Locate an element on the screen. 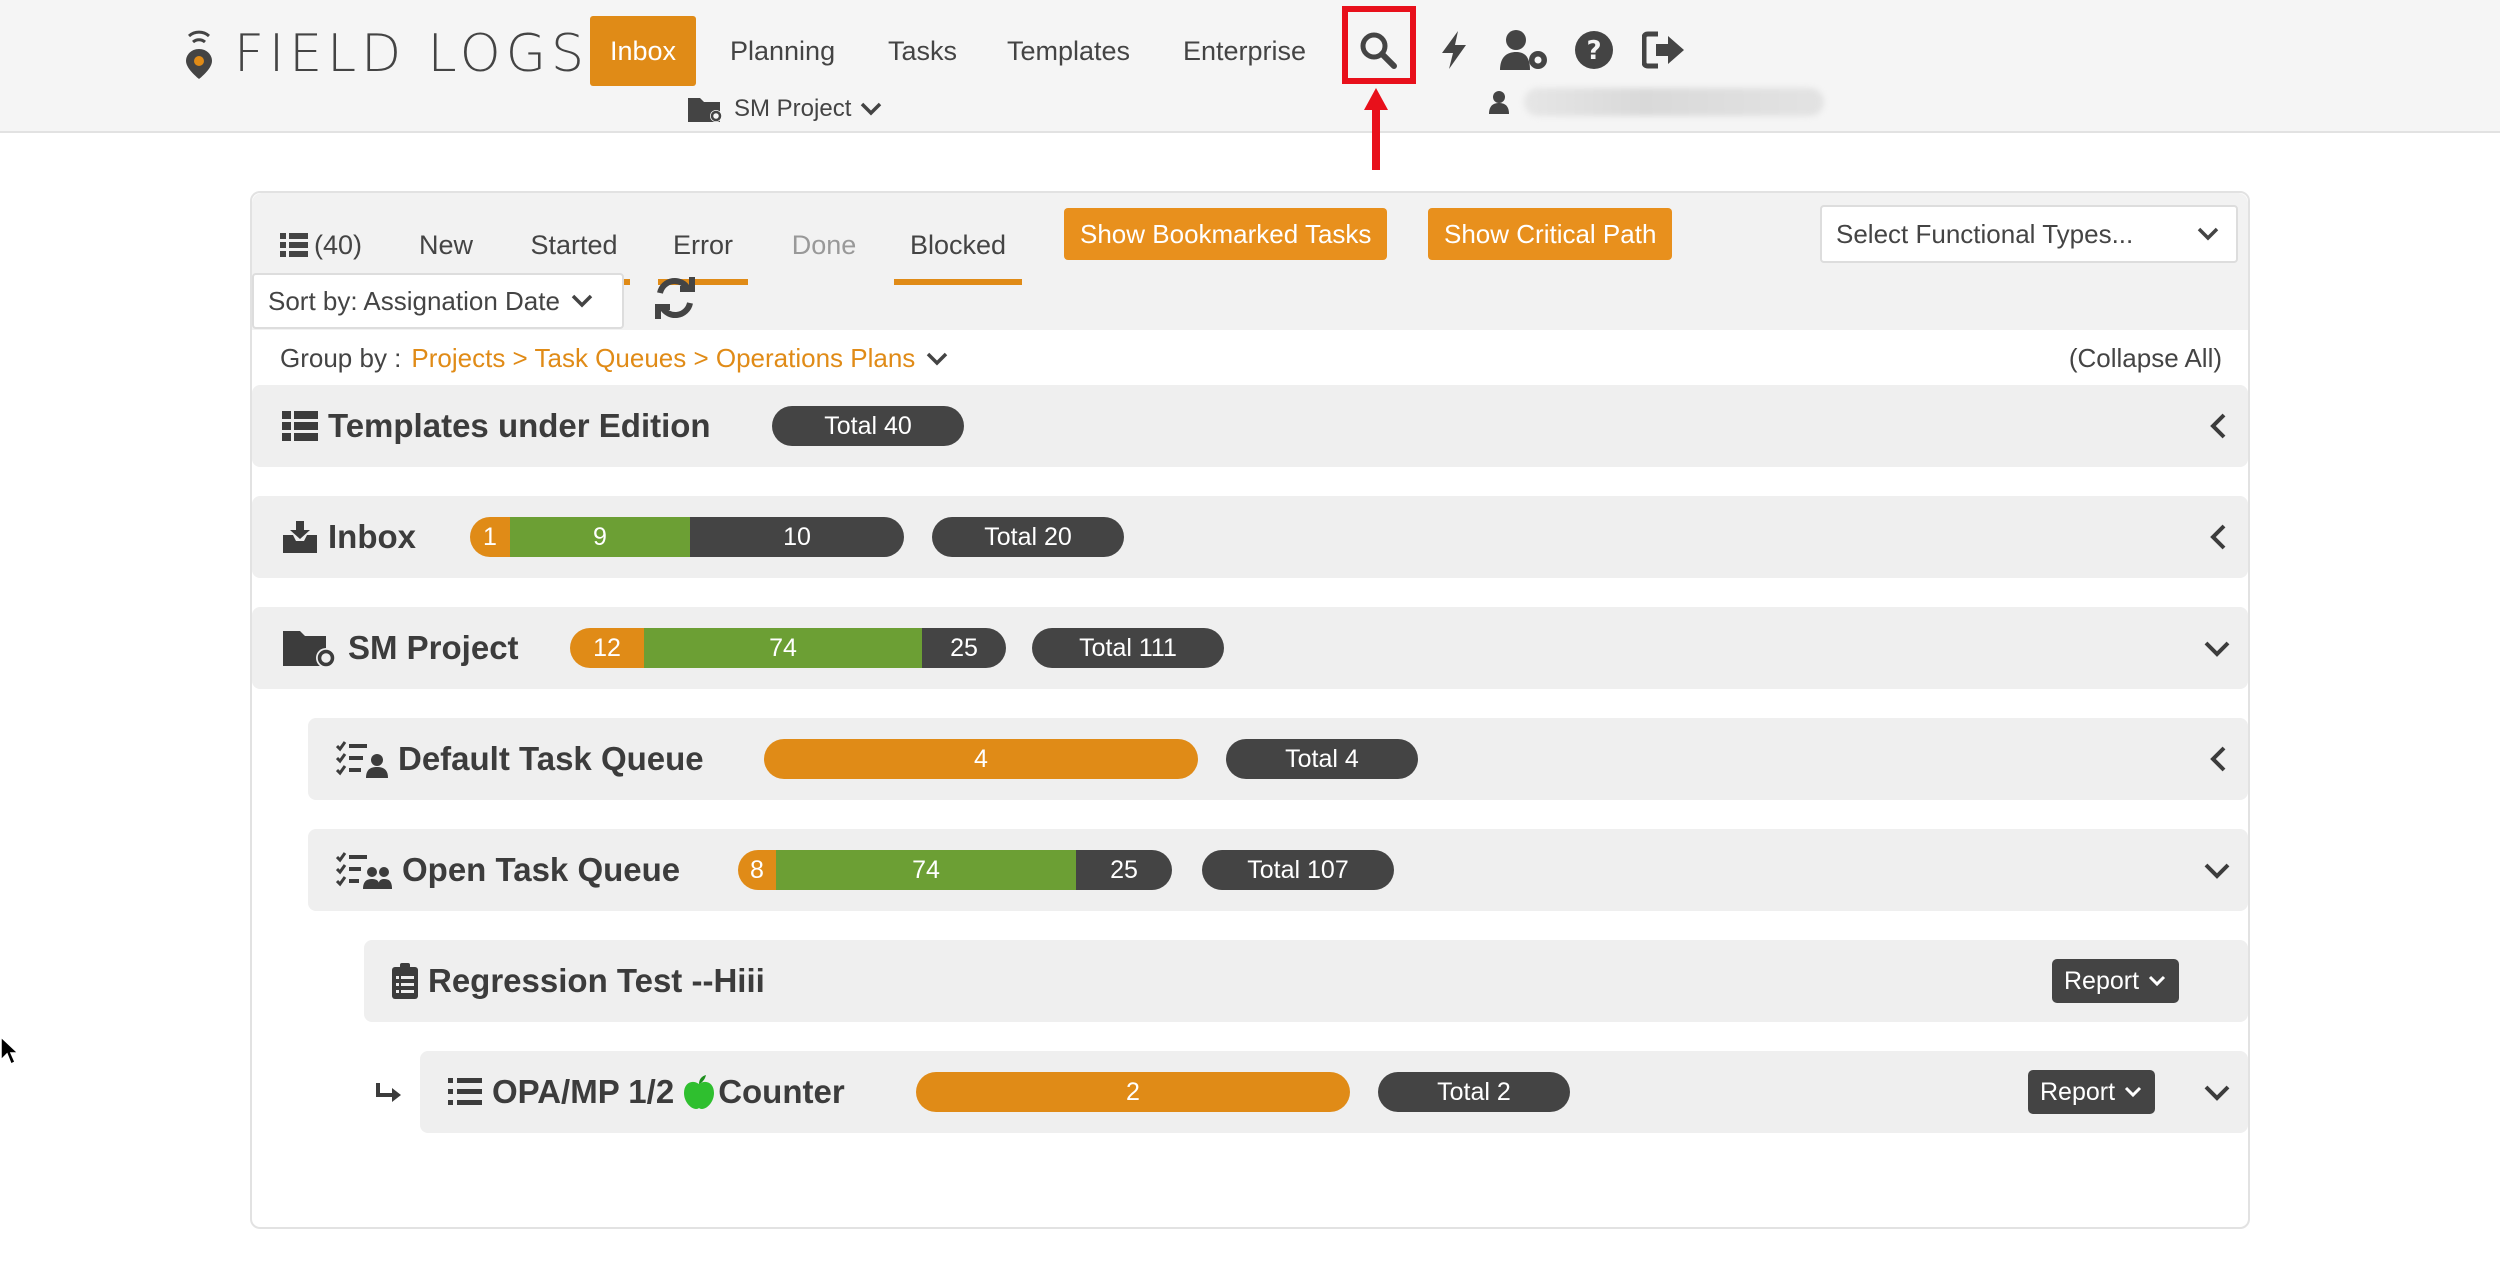 The height and width of the screenshot is (1262, 2500). group-title-label: Inbox is located at coordinates (372, 536).